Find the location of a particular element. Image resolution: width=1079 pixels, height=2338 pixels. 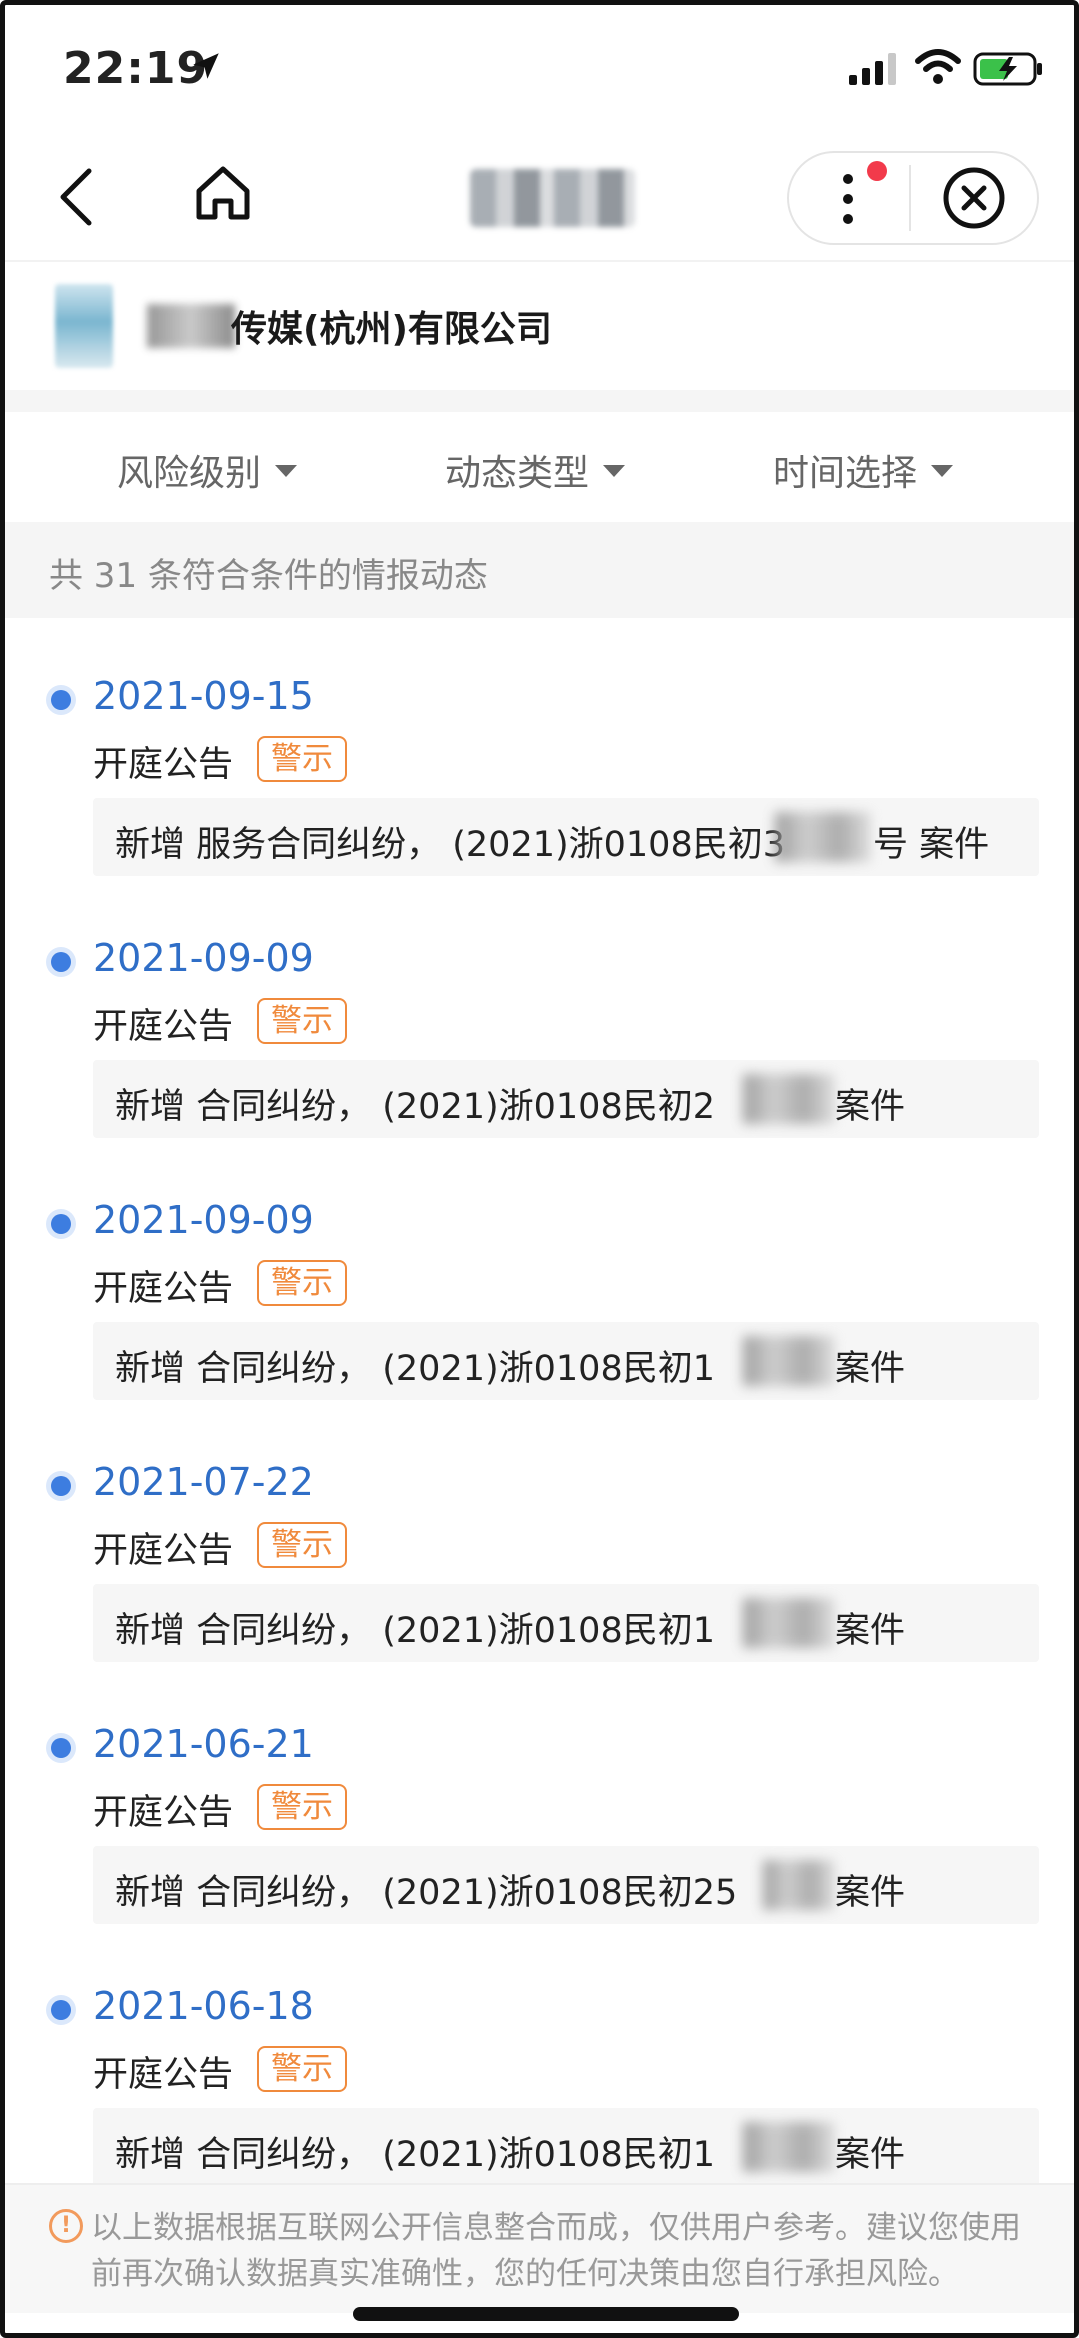

company-name-redacted is located at coordinates (191, 326).